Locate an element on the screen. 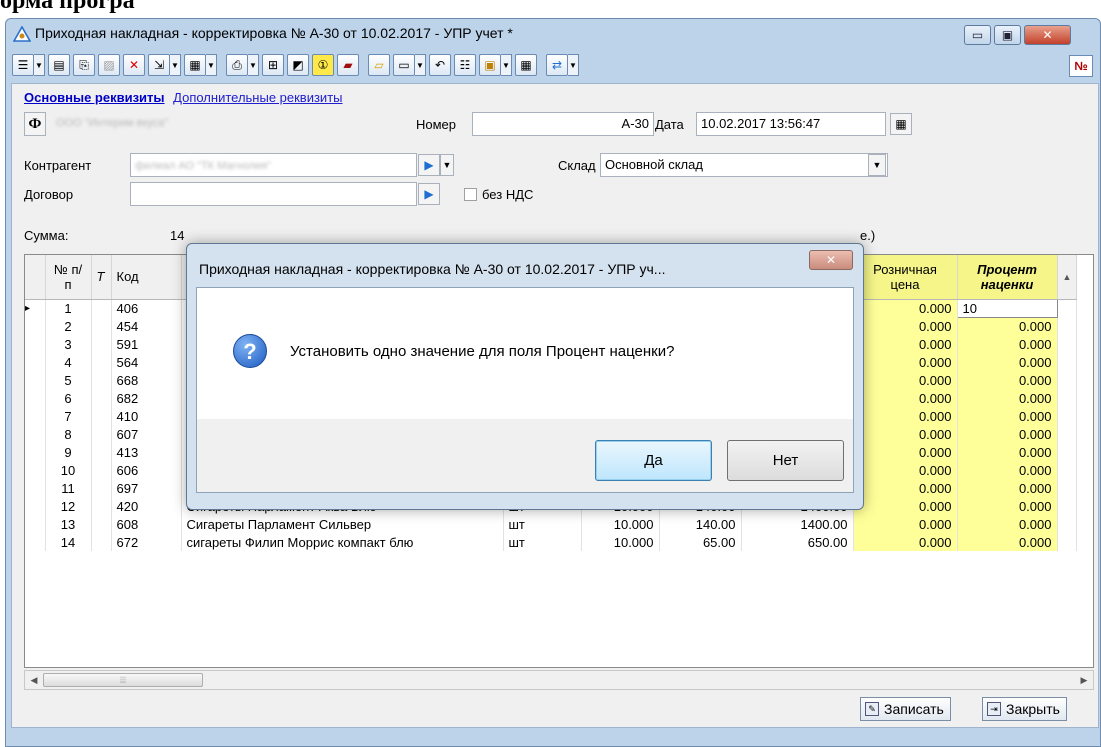  cell-qty: 10.000 is located at coordinates (620, 524).